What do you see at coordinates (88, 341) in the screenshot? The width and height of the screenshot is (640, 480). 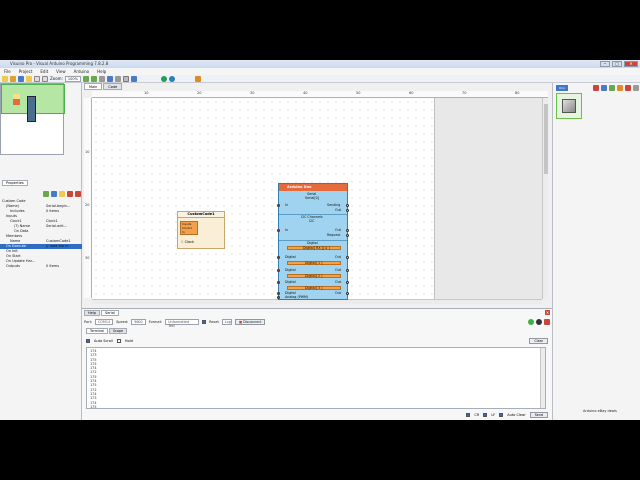 I see `auto-scroll-checkbox` at bounding box center [88, 341].